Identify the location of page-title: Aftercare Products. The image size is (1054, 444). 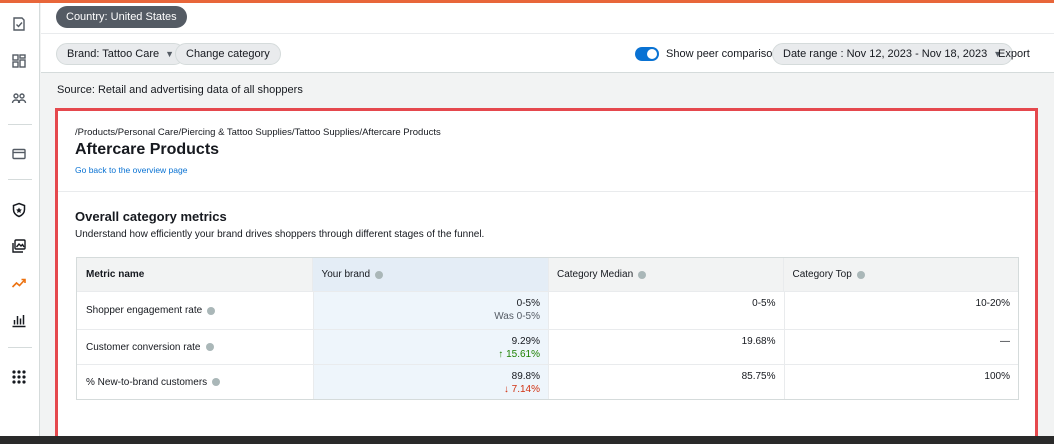
(147, 149).